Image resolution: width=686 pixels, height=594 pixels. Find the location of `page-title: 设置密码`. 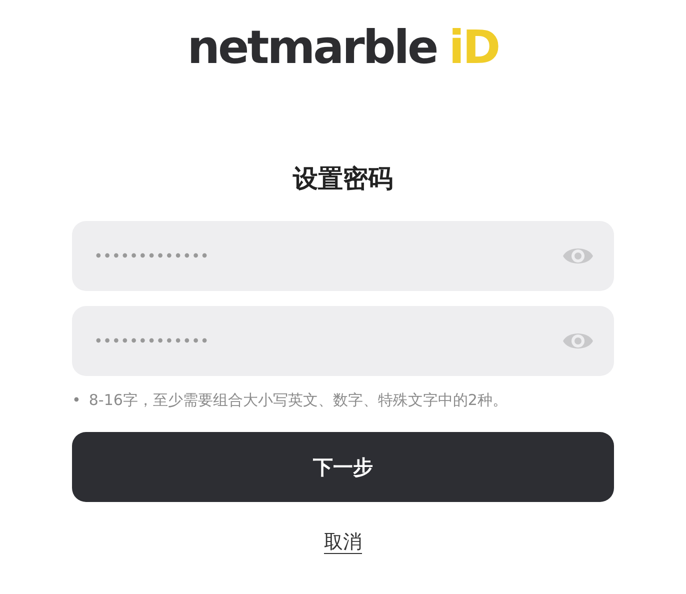

page-title: 设置密码 is located at coordinates (343, 179).